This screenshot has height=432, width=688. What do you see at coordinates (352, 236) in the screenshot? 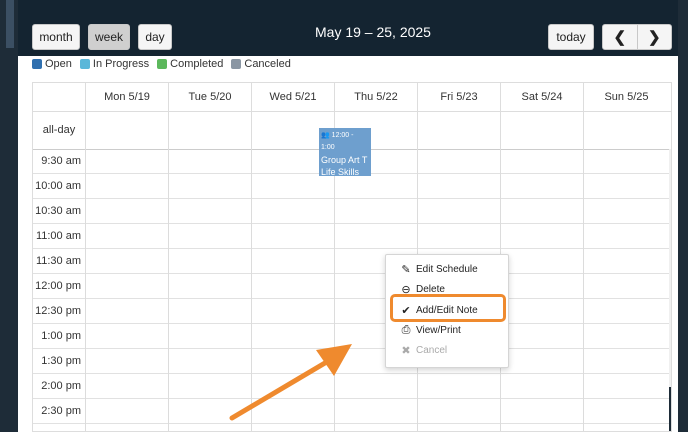
I see `time-slot-row: 11:00 am` at bounding box center [352, 236].